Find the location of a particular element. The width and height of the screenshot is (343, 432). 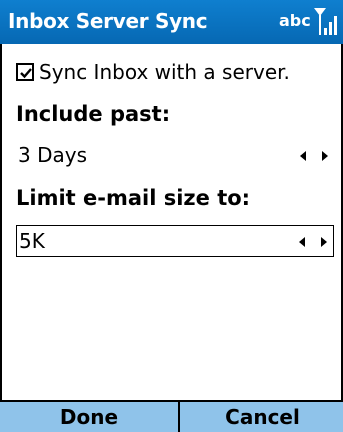

include-past-spinner: 3 Days is located at coordinates (175, 156).